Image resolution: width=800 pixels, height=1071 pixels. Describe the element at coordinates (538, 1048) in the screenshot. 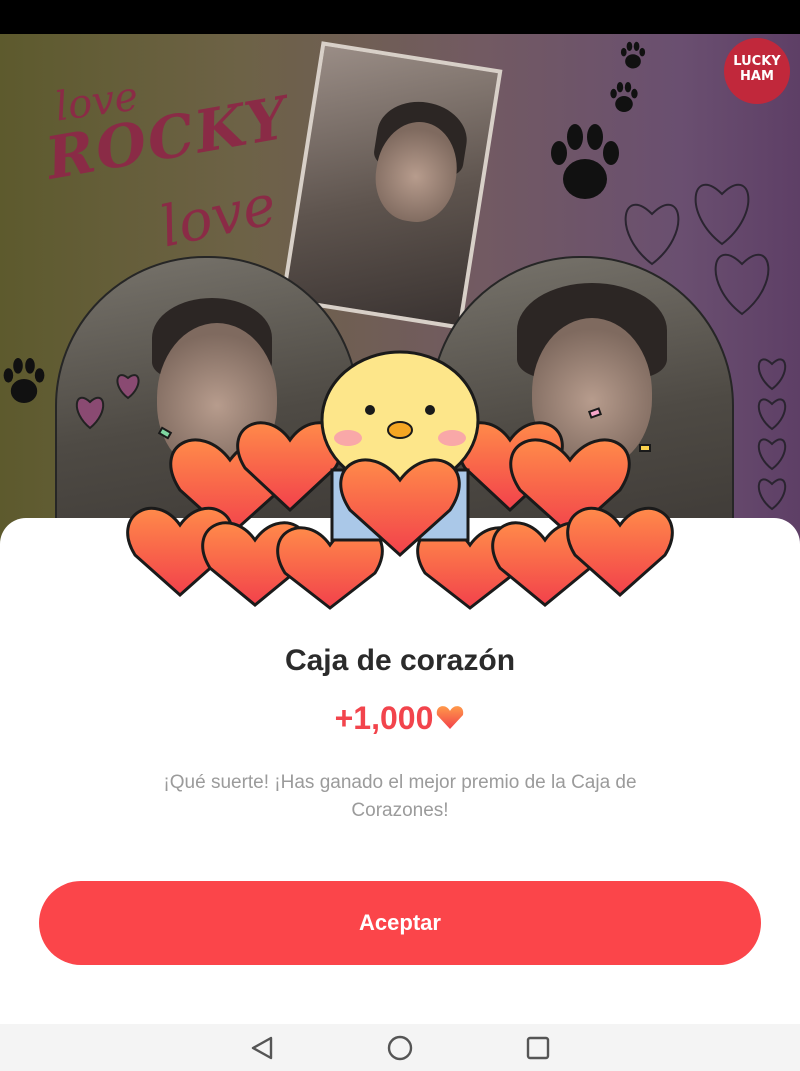

I see `recents-square-icon` at that location.